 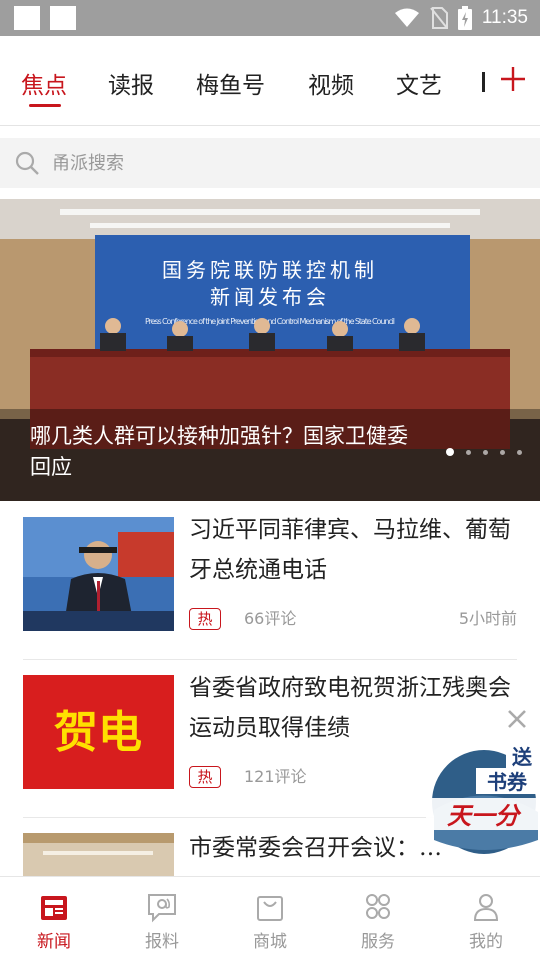 What do you see at coordinates (270, 908) in the screenshot?
I see `shopping-bag-icon` at bounding box center [270, 908].